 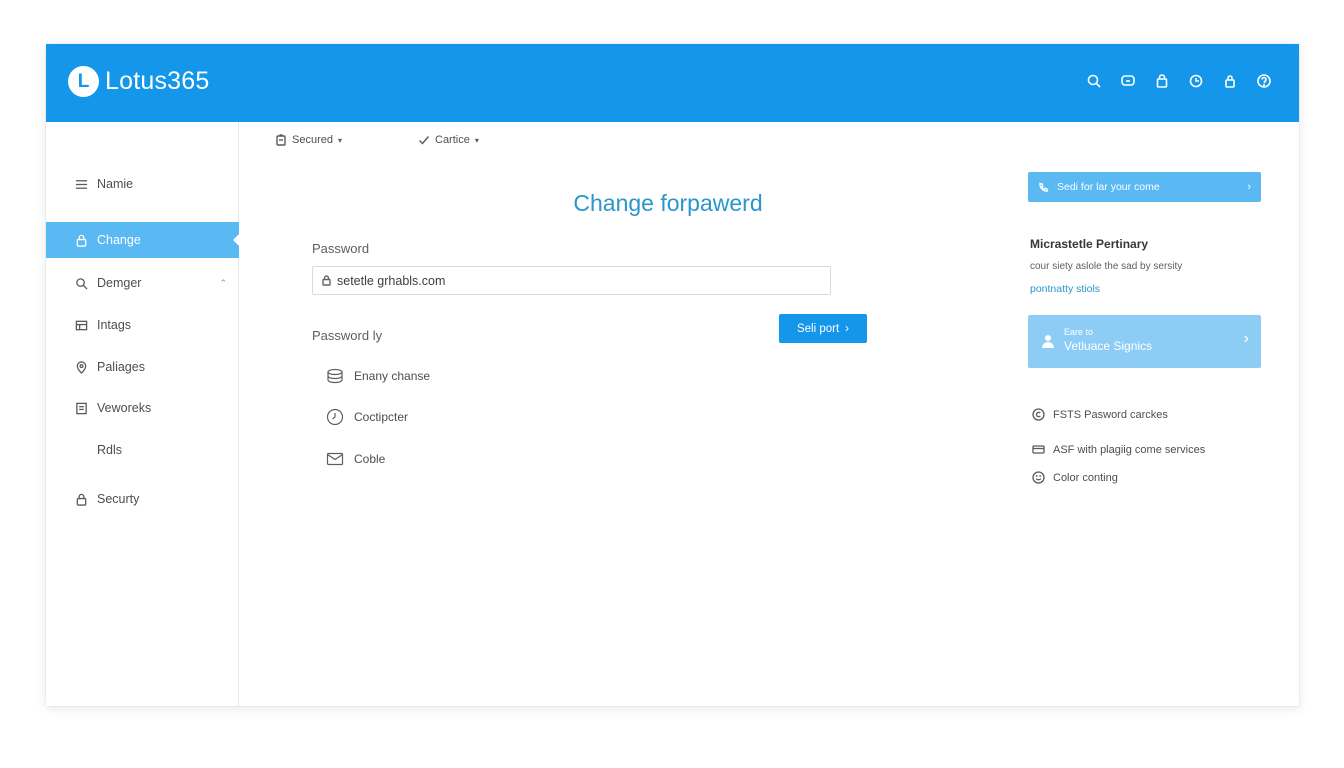 I want to click on header-icons, so click(x=1179, y=81).